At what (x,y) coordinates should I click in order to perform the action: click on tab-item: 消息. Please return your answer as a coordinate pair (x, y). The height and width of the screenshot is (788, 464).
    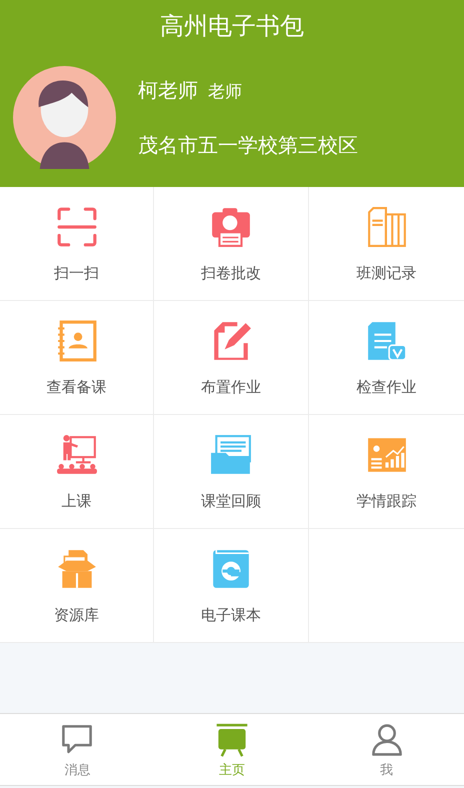
    Looking at the image, I should click on (77, 749).